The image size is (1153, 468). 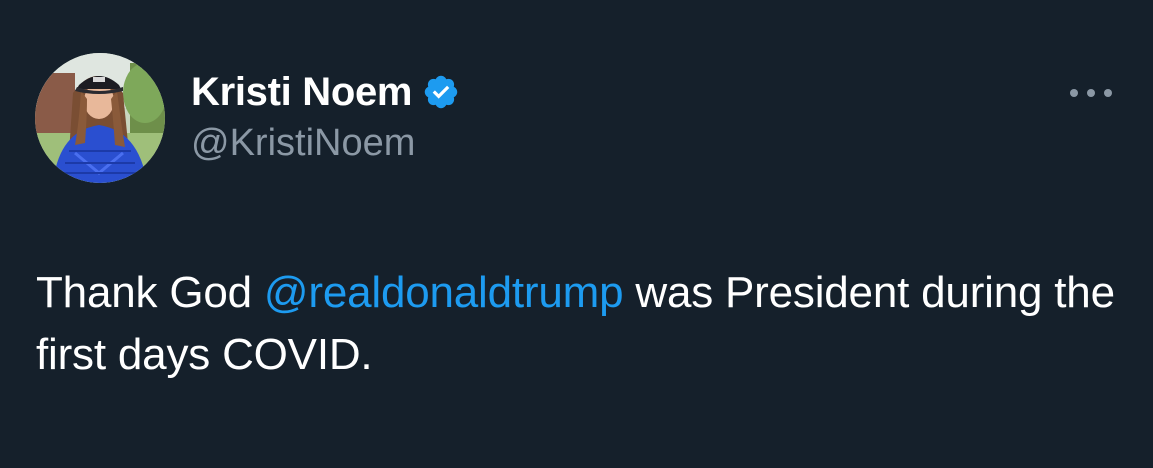 I want to click on name-row: Kristi Noem, so click(x=325, y=92).